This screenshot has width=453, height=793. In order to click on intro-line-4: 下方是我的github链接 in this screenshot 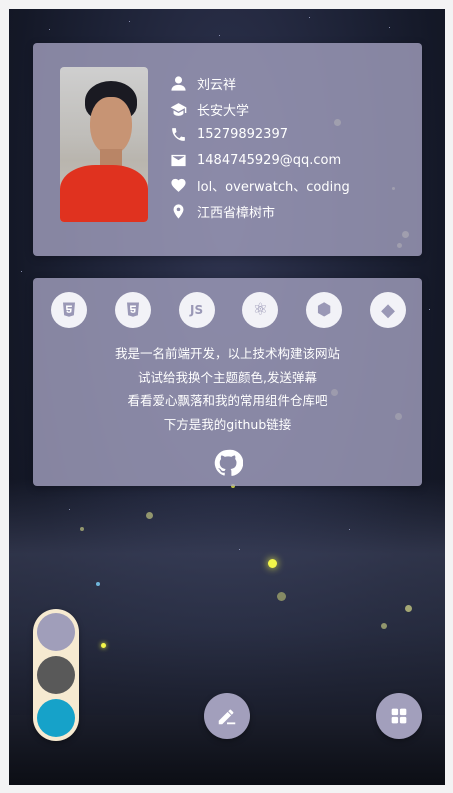, I will do `click(227, 424)`.